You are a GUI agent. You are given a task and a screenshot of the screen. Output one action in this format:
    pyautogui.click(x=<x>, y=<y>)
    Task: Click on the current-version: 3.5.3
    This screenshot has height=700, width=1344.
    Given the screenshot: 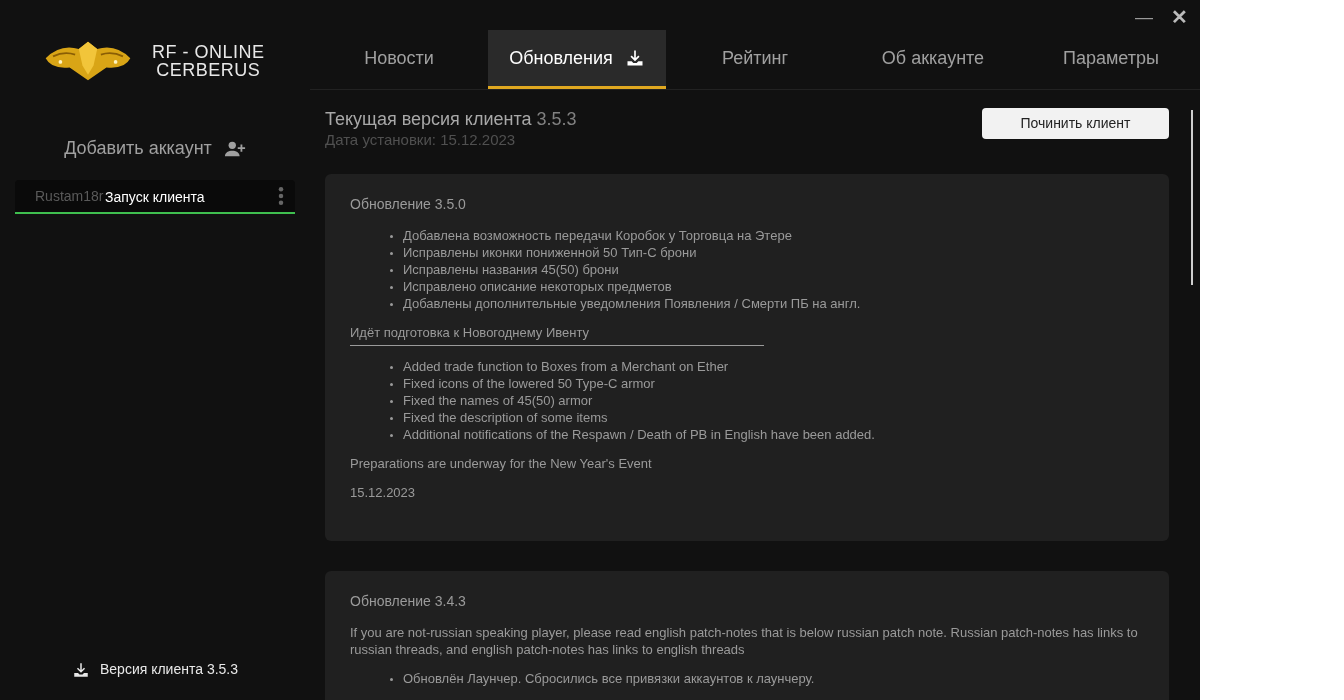 What is the action you would take?
    pyautogui.click(x=556, y=119)
    